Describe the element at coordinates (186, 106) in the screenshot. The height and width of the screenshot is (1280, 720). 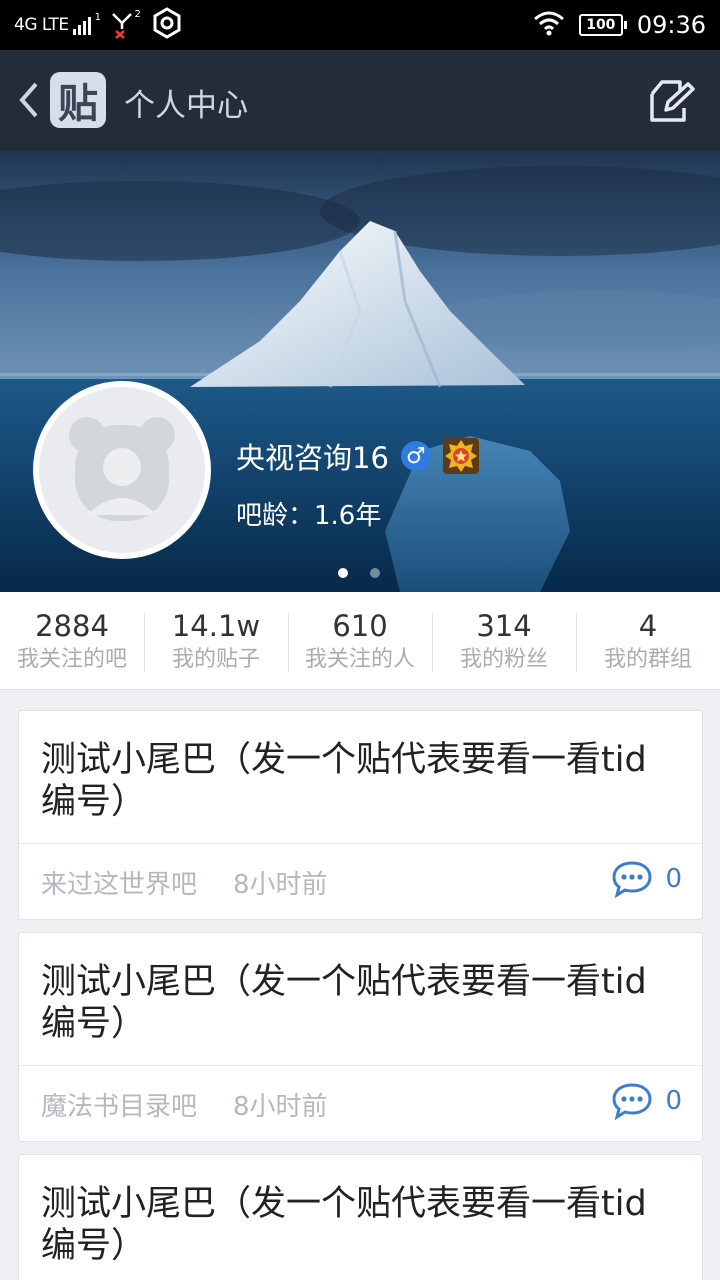
I see `page-title: 个人中心` at that location.